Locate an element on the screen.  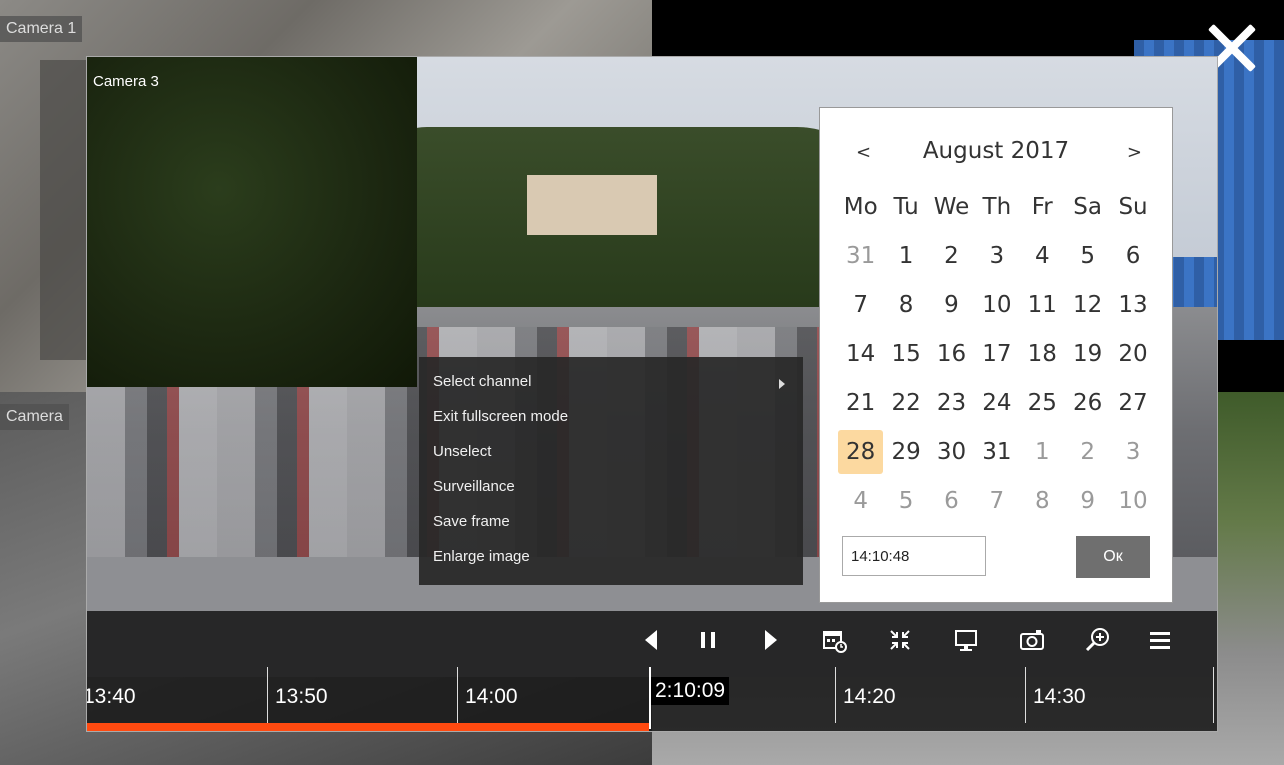
calendar-header: < August 2017 > is located at coordinates (996, 156).